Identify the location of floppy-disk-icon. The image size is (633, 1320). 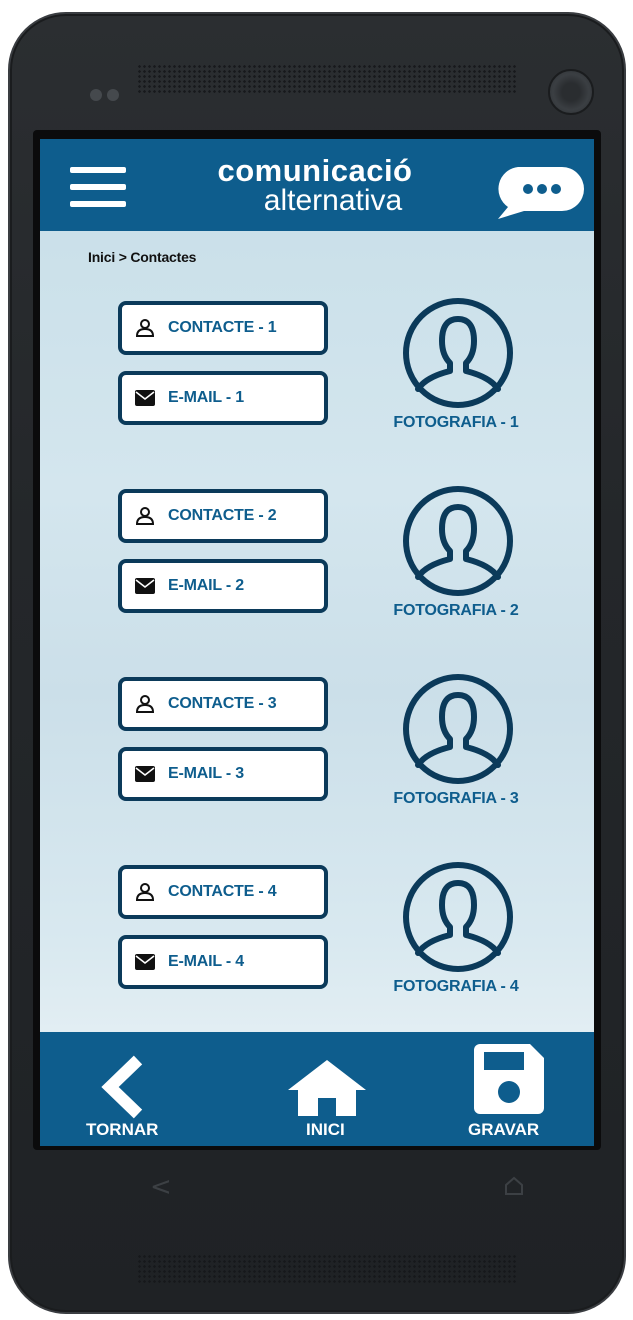
(509, 1079).